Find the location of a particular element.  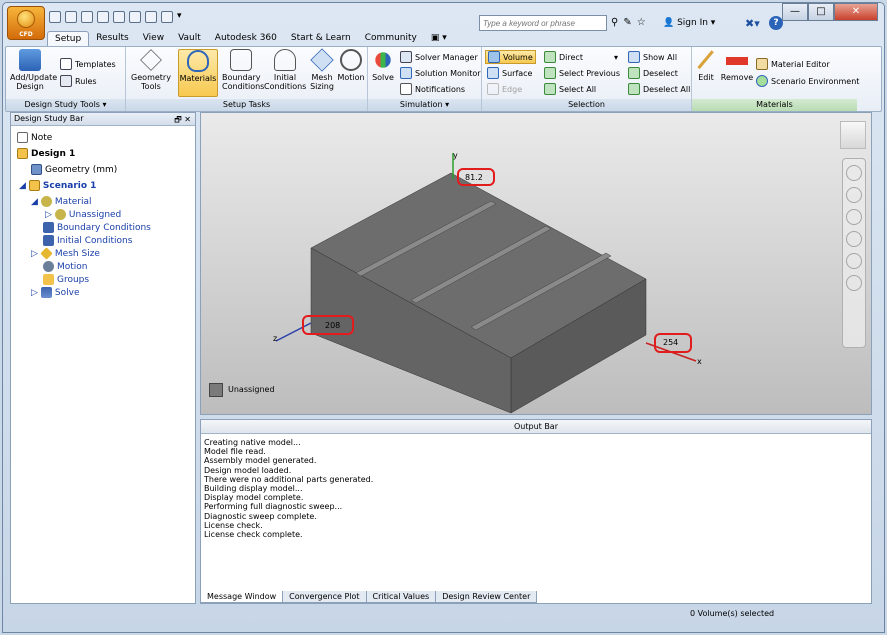

help-icon: ? is located at coordinates (776, 23).